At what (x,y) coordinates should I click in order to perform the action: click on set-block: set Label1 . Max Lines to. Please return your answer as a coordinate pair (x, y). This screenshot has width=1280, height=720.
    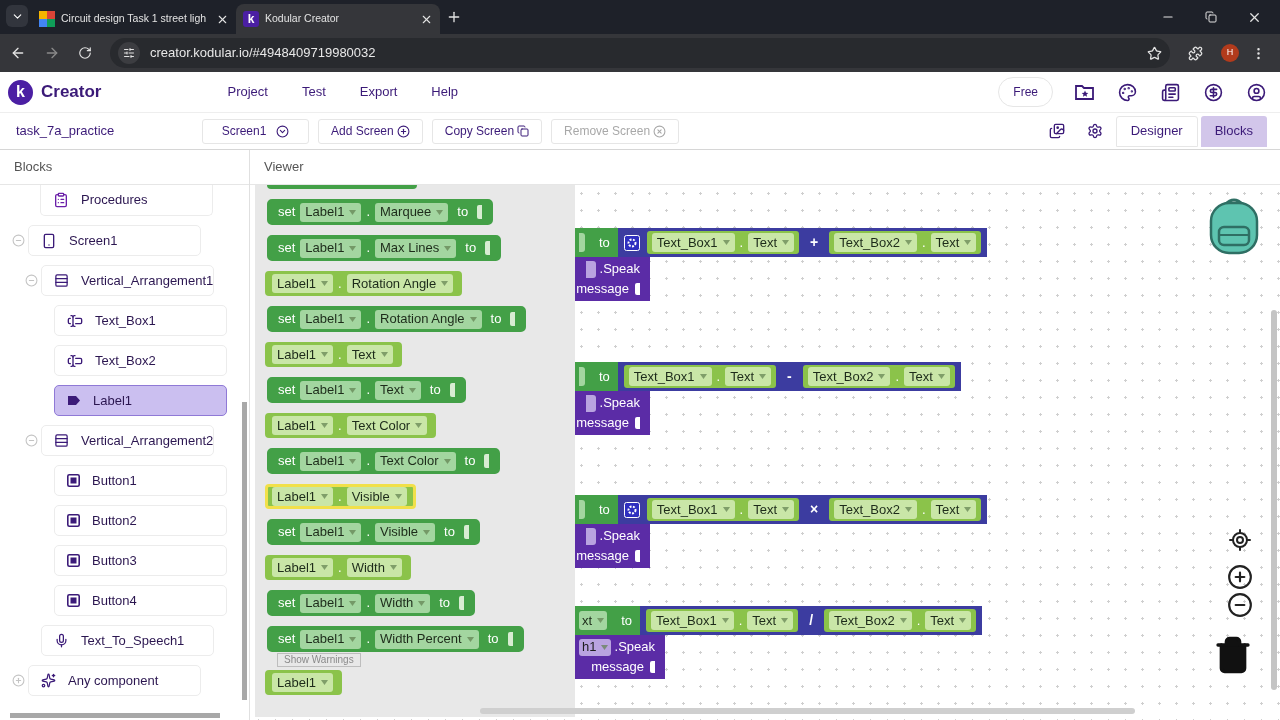
    Looking at the image, I should click on (384, 248).